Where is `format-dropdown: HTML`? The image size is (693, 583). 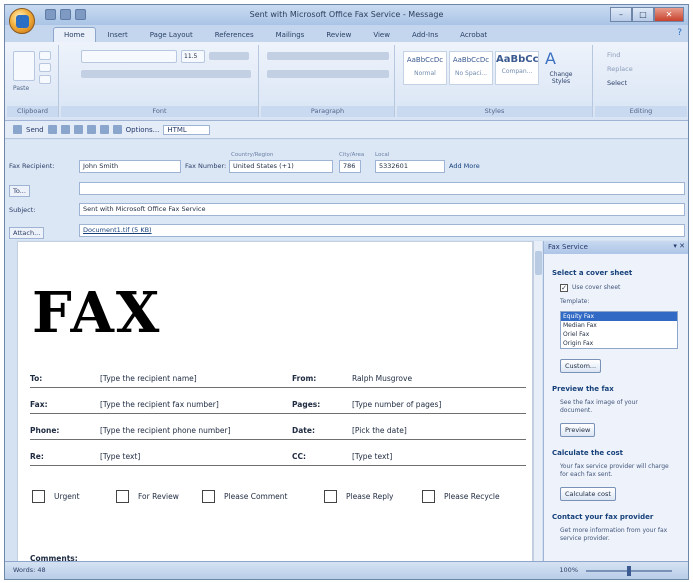
format-dropdown: HTML is located at coordinates (186, 129).